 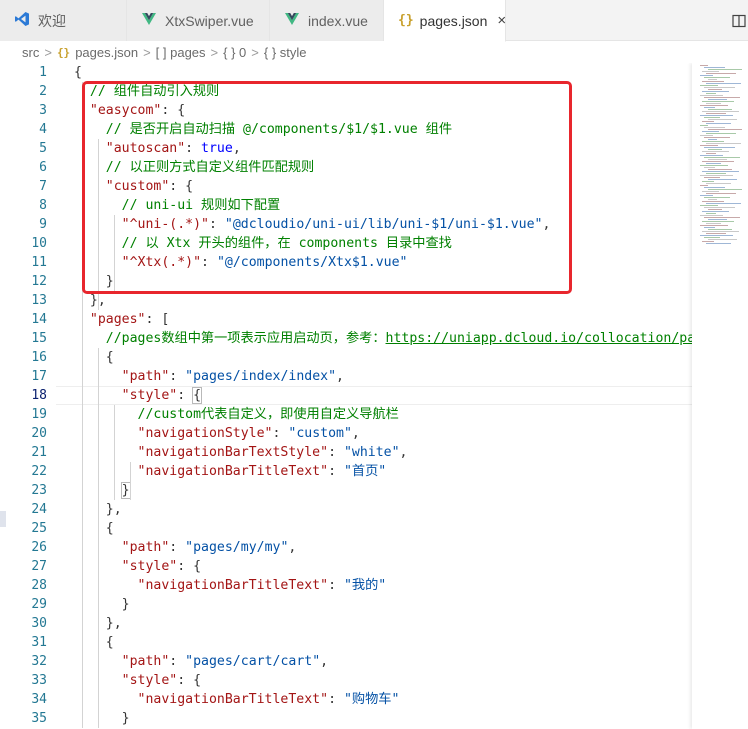 What do you see at coordinates (236, 414) in the screenshot?
I see `code-text: //custom代表自定义，即使用自定义导航栏` at bounding box center [236, 414].